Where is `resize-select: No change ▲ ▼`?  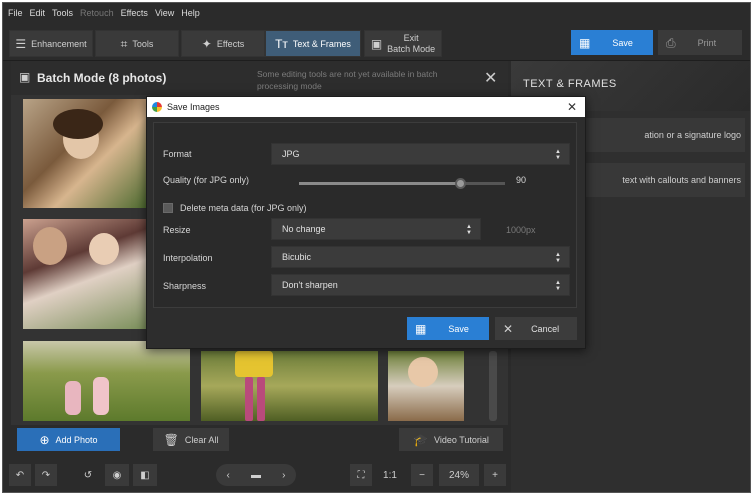
resize-select: No change ▲ ▼ is located at coordinates (376, 229).